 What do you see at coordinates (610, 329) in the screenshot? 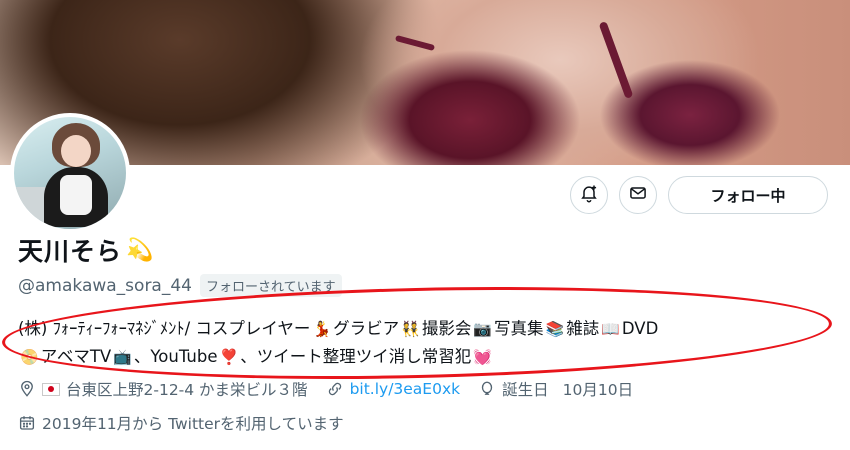
I see `open-book-emoji-icon: 📖` at bounding box center [610, 329].